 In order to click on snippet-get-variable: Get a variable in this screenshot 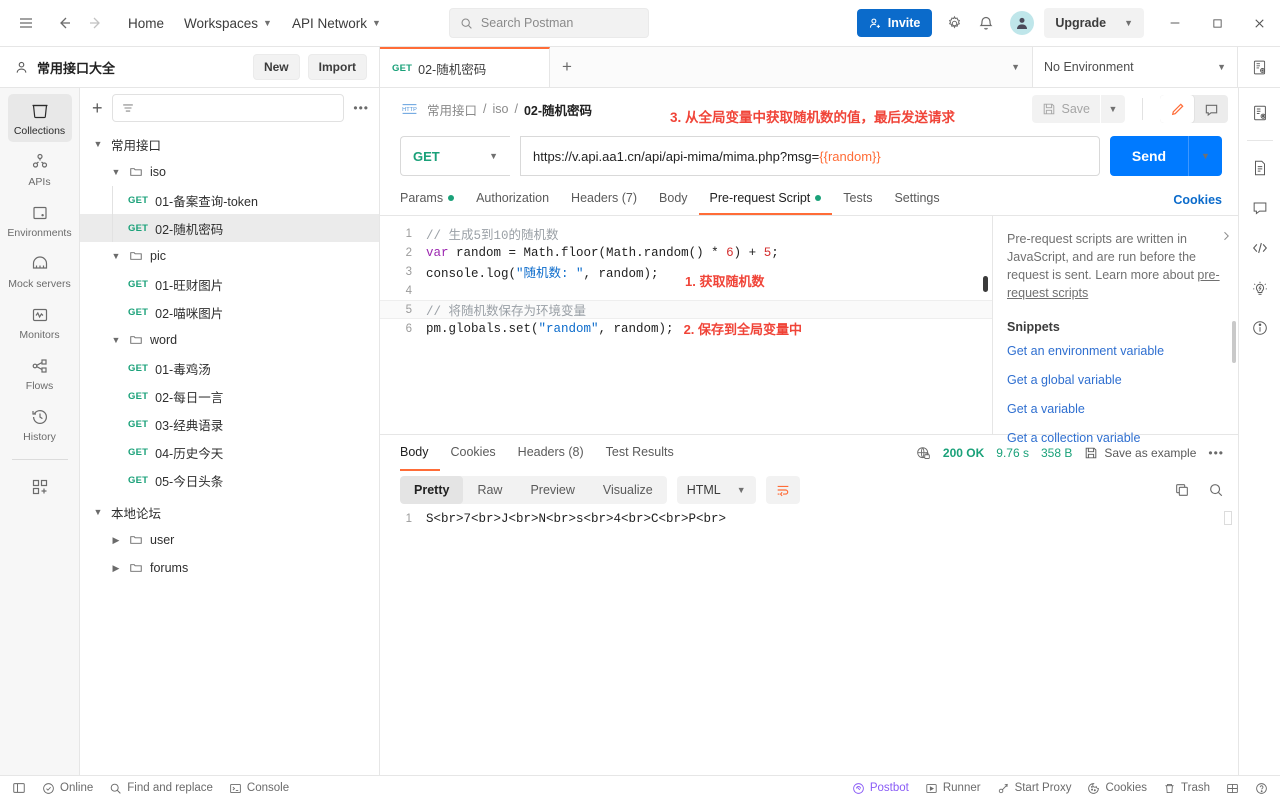, I will do `click(1114, 409)`.